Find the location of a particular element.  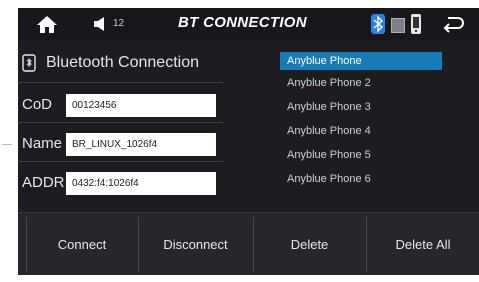

delete-button: Delete is located at coordinates (309, 244).